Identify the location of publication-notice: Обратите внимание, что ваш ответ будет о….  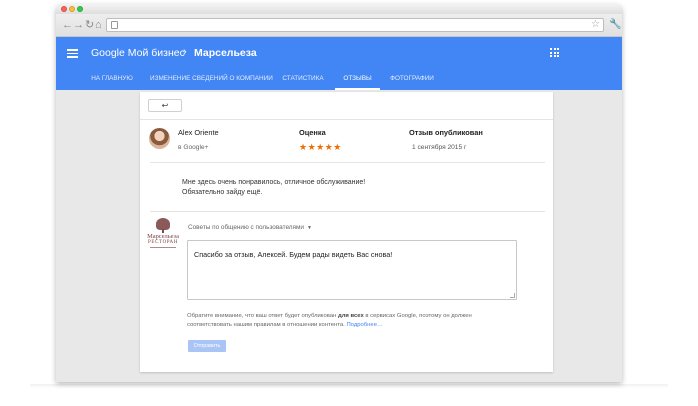
(329, 320).